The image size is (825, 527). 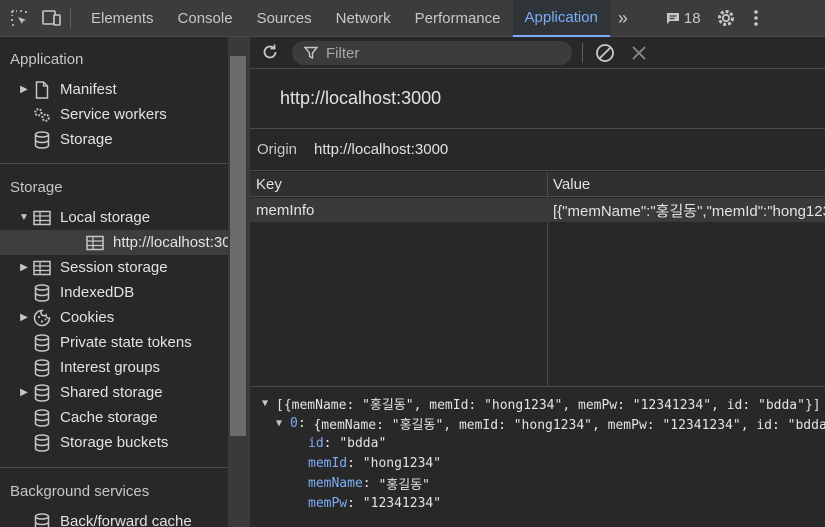 I want to click on section-title-application: Application, so click(x=47, y=59).